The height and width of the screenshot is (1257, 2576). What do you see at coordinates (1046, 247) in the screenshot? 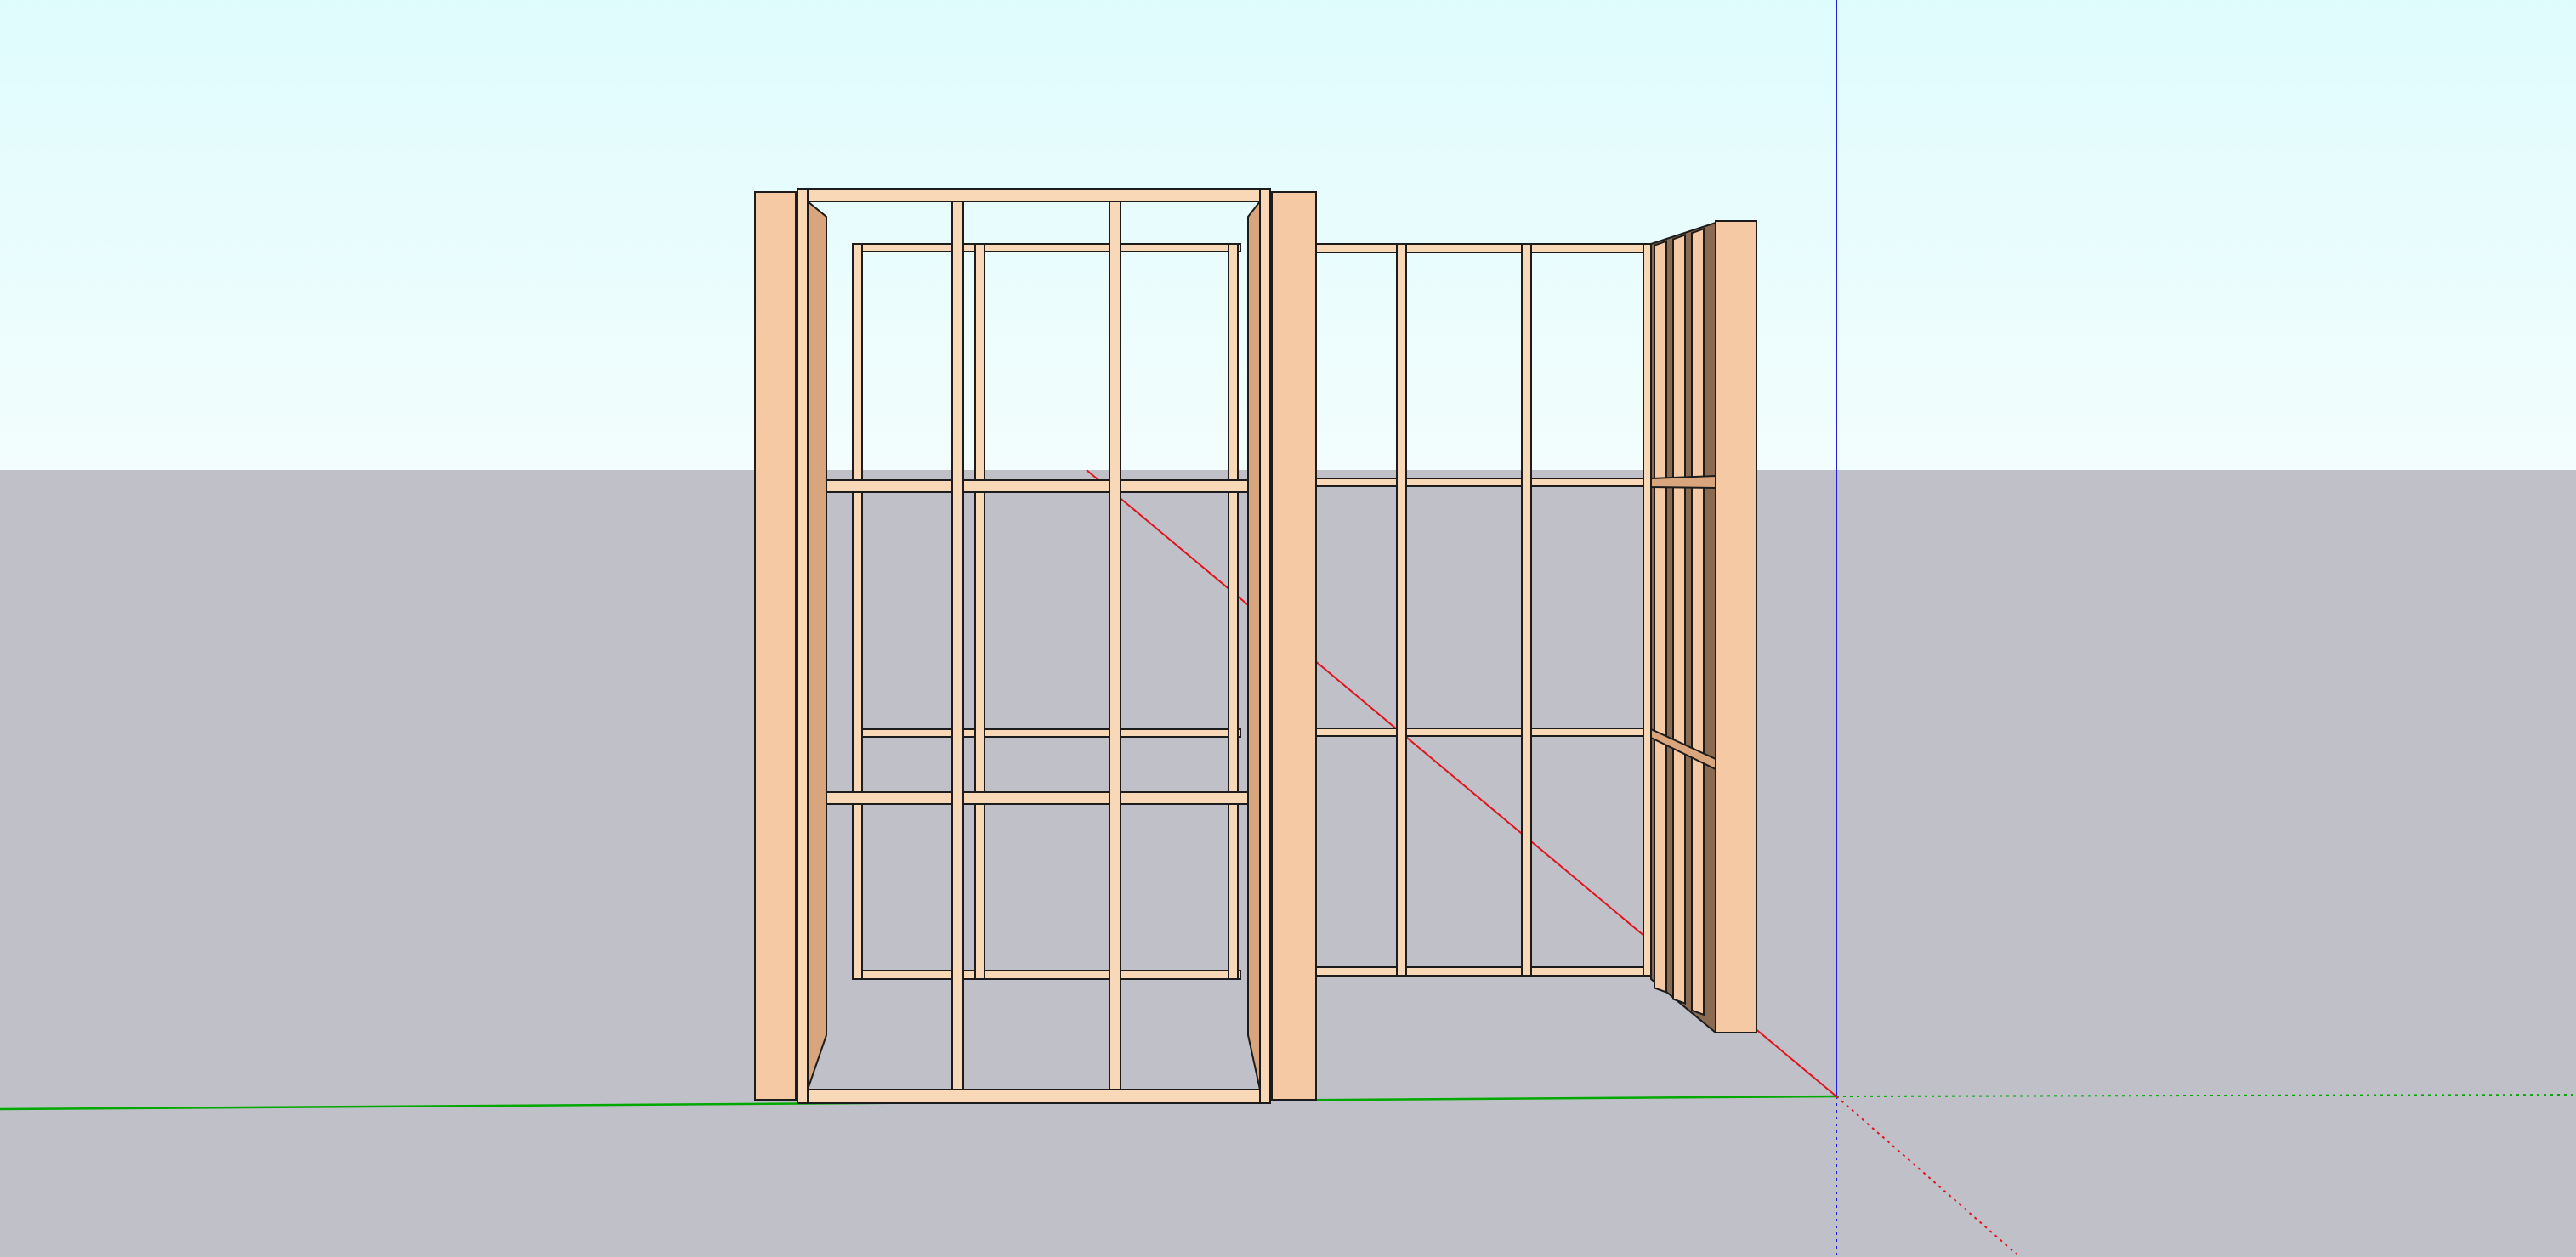
I see `back-wall-top-plate` at bounding box center [1046, 247].